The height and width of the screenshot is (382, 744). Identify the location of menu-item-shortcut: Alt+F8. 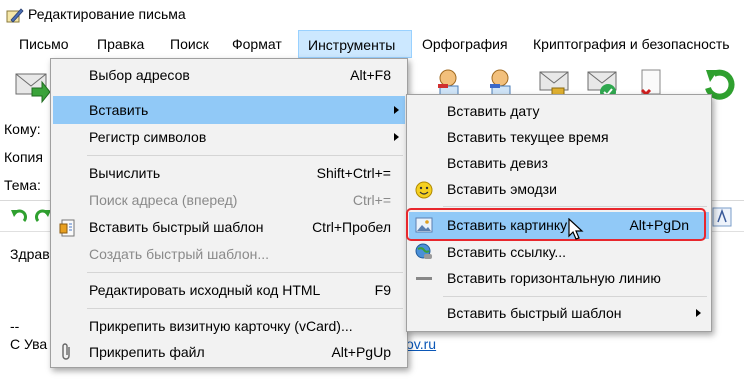
(370, 75).